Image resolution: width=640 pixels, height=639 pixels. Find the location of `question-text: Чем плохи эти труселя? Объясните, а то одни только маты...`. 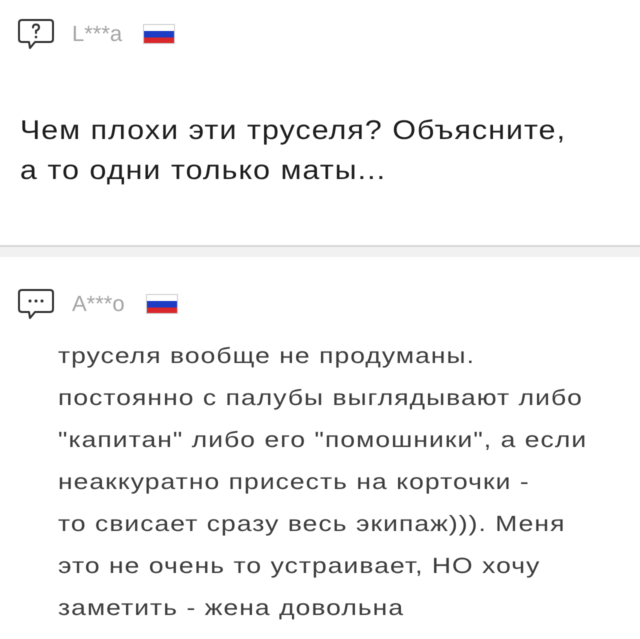

question-text: Чем плохи эти труселя? Объясните, а то одни только маты... is located at coordinates (293, 150).